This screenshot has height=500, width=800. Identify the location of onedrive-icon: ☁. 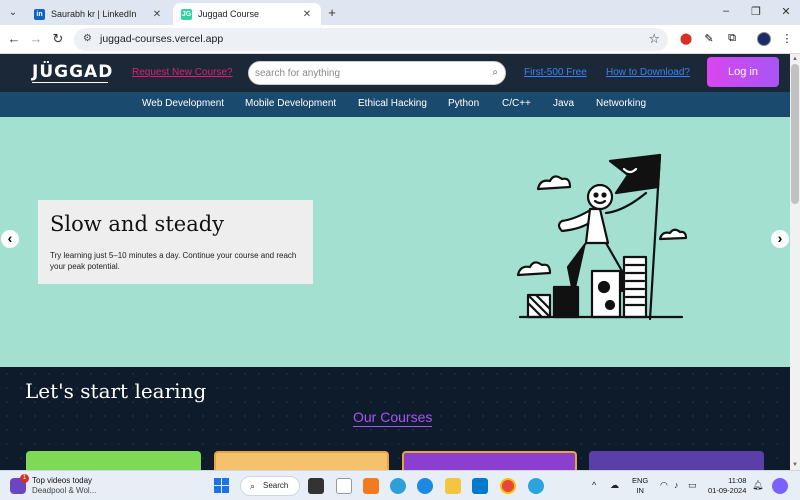
(614, 485).